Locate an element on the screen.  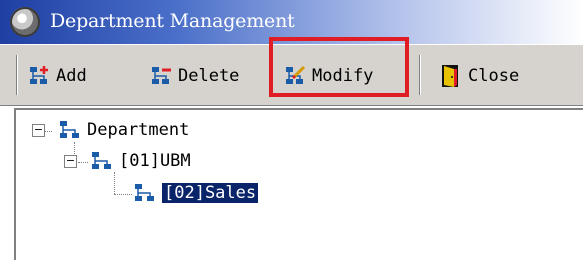
add-button: Add is located at coordinates (57, 76).